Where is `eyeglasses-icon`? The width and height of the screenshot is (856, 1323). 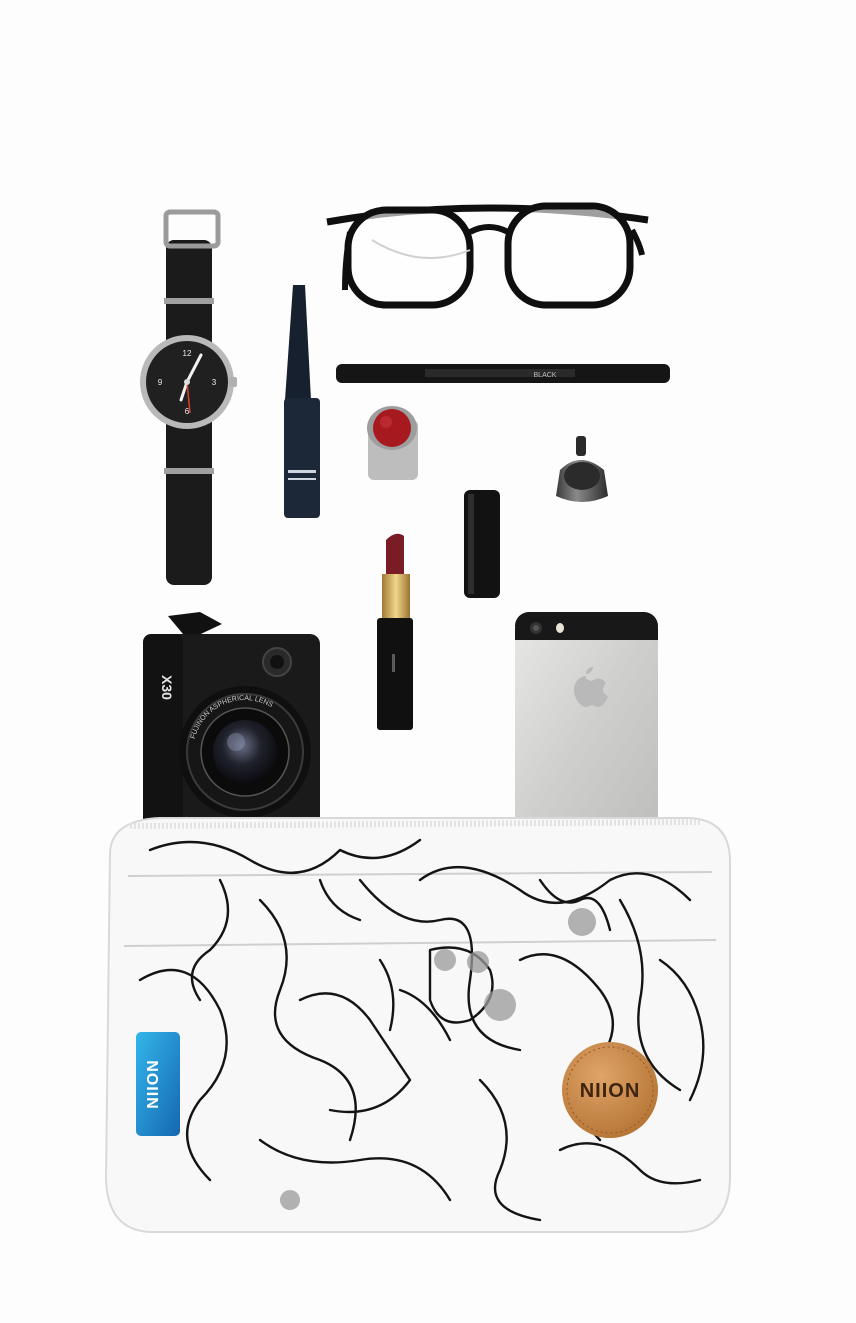 eyeglasses-icon is located at coordinates (487, 255).